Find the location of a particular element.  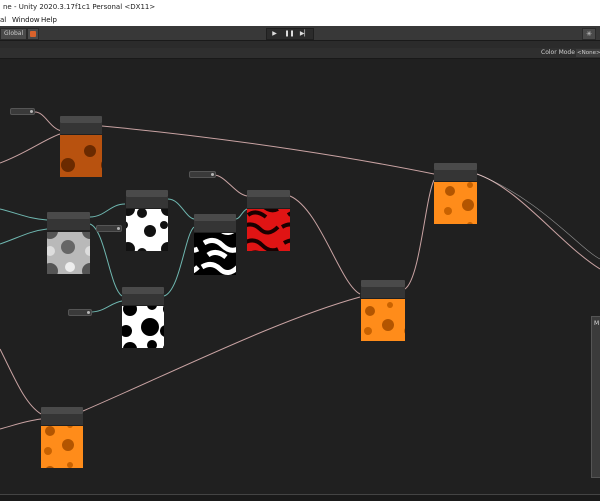

color-mode-dropdown: <None> is located at coordinates (588, 53).